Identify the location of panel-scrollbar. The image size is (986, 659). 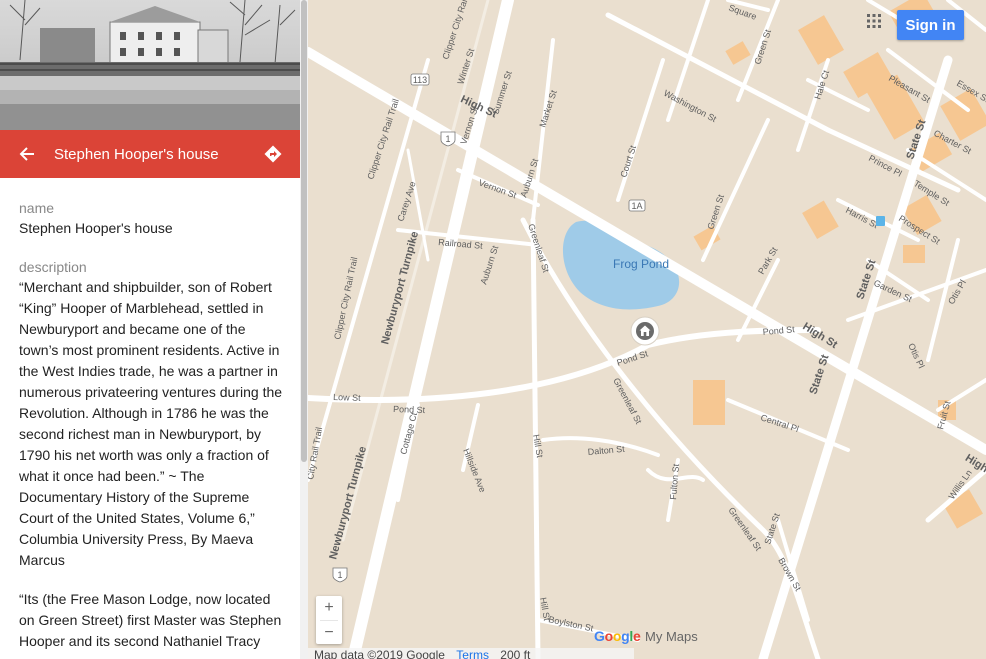
(304, 329).